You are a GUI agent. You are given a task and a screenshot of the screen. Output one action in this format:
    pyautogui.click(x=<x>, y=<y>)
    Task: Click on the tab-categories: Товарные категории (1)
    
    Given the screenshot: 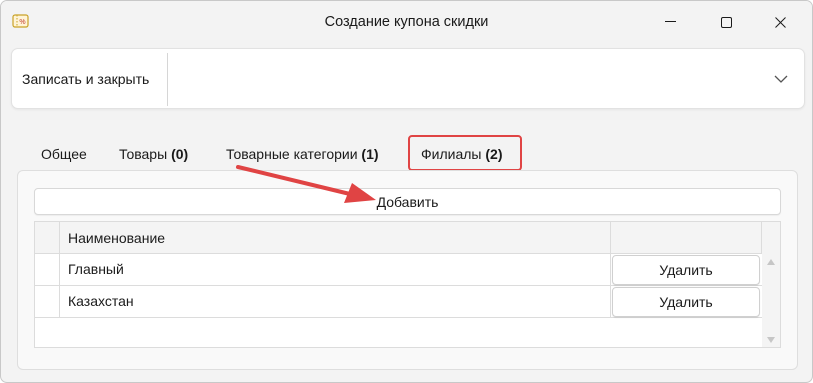 What is the action you would take?
    pyautogui.click(x=302, y=154)
    